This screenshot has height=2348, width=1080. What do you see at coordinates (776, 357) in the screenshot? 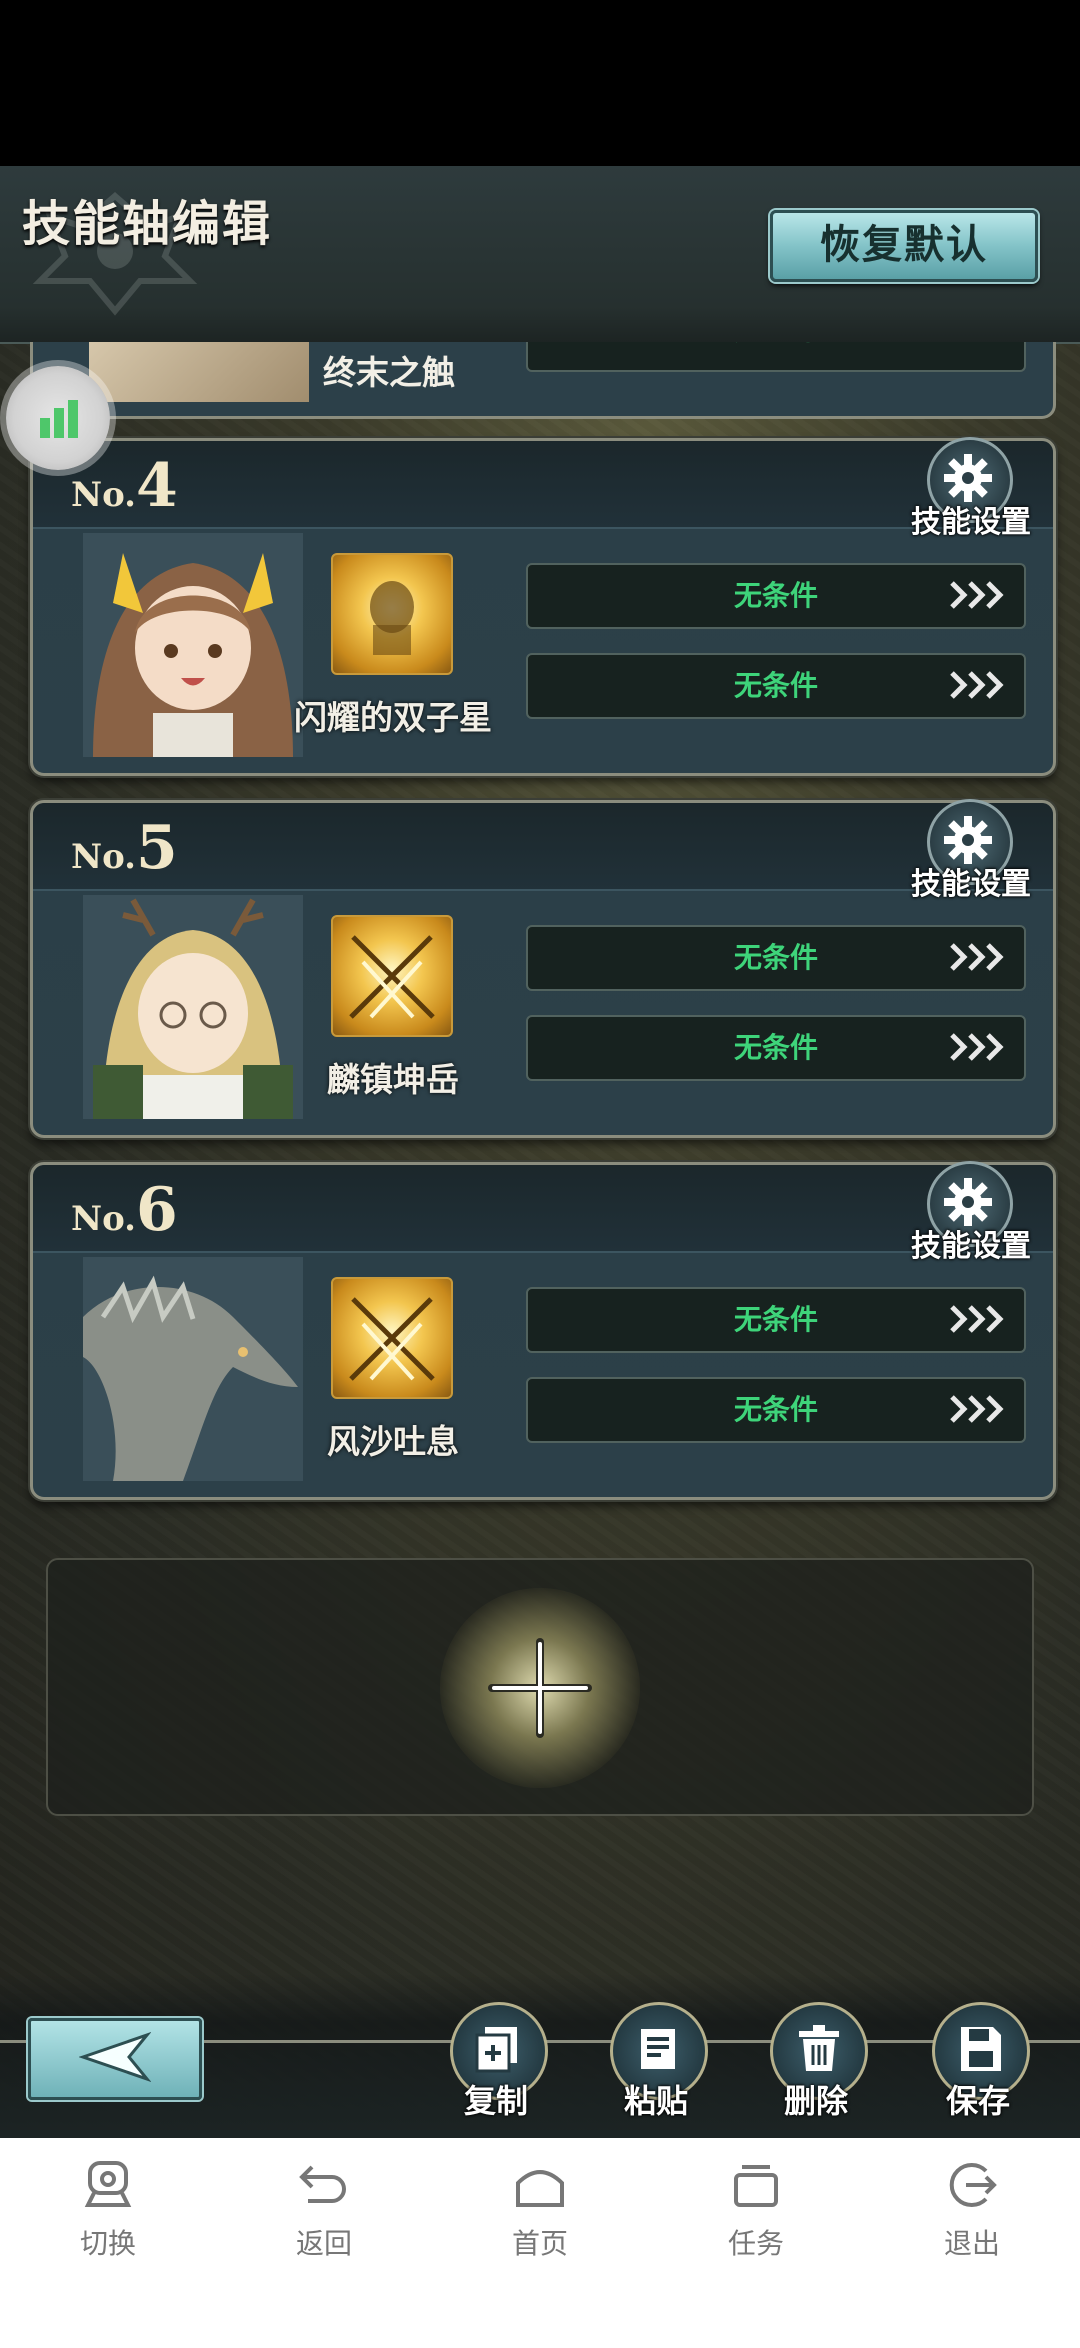
I see `condition-row: 无条件` at bounding box center [776, 357].